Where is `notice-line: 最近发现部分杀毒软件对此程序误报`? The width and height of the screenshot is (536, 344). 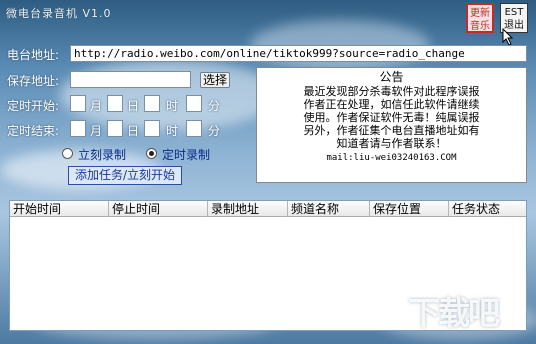 notice-line: 最近发现部分杀毒软件对此程序误报 is located at coordinates (391, 91).